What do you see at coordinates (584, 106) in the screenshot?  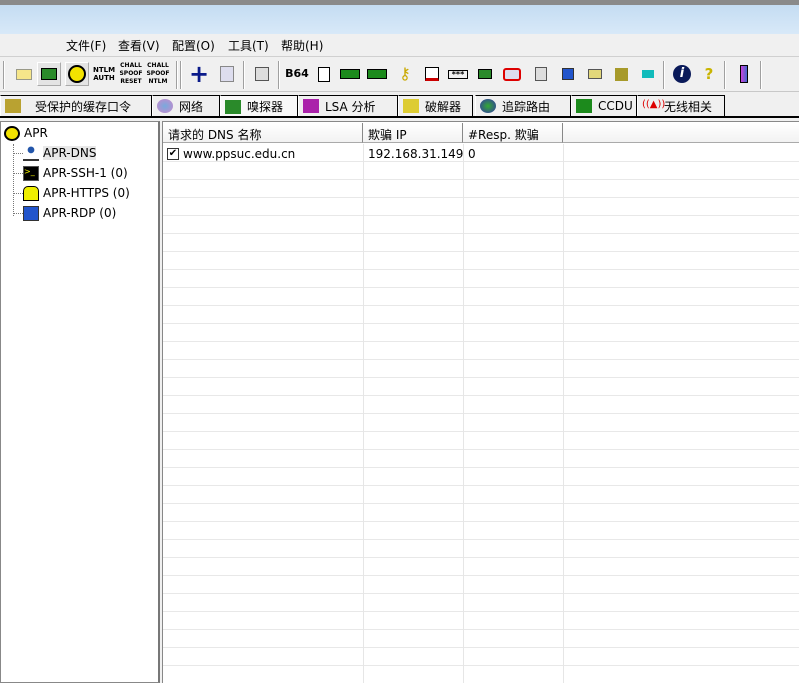 I see `ccdu-icon` at bounding box center [584, 106].